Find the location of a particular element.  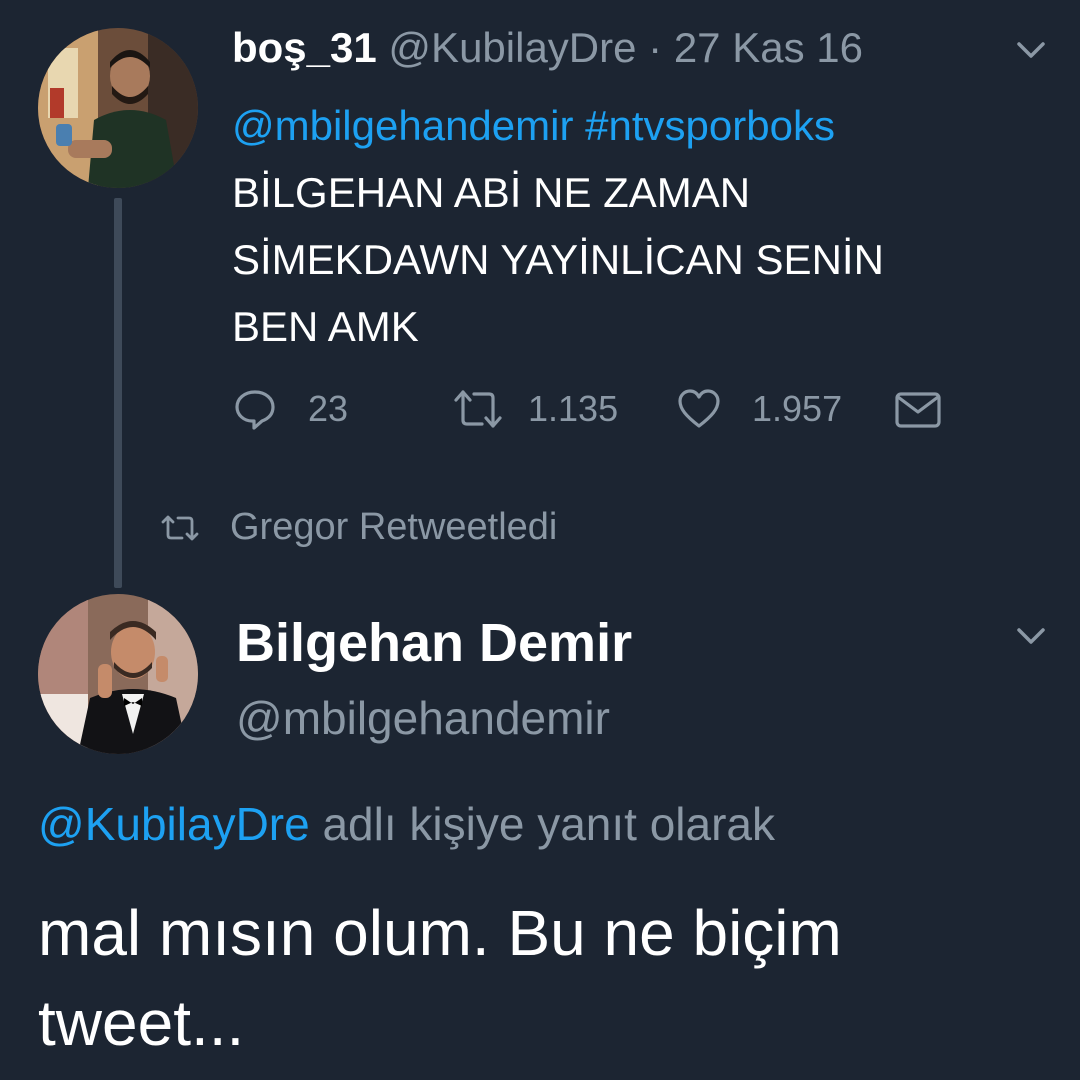

retweet-small-icon is located at coordinates (180, 527).